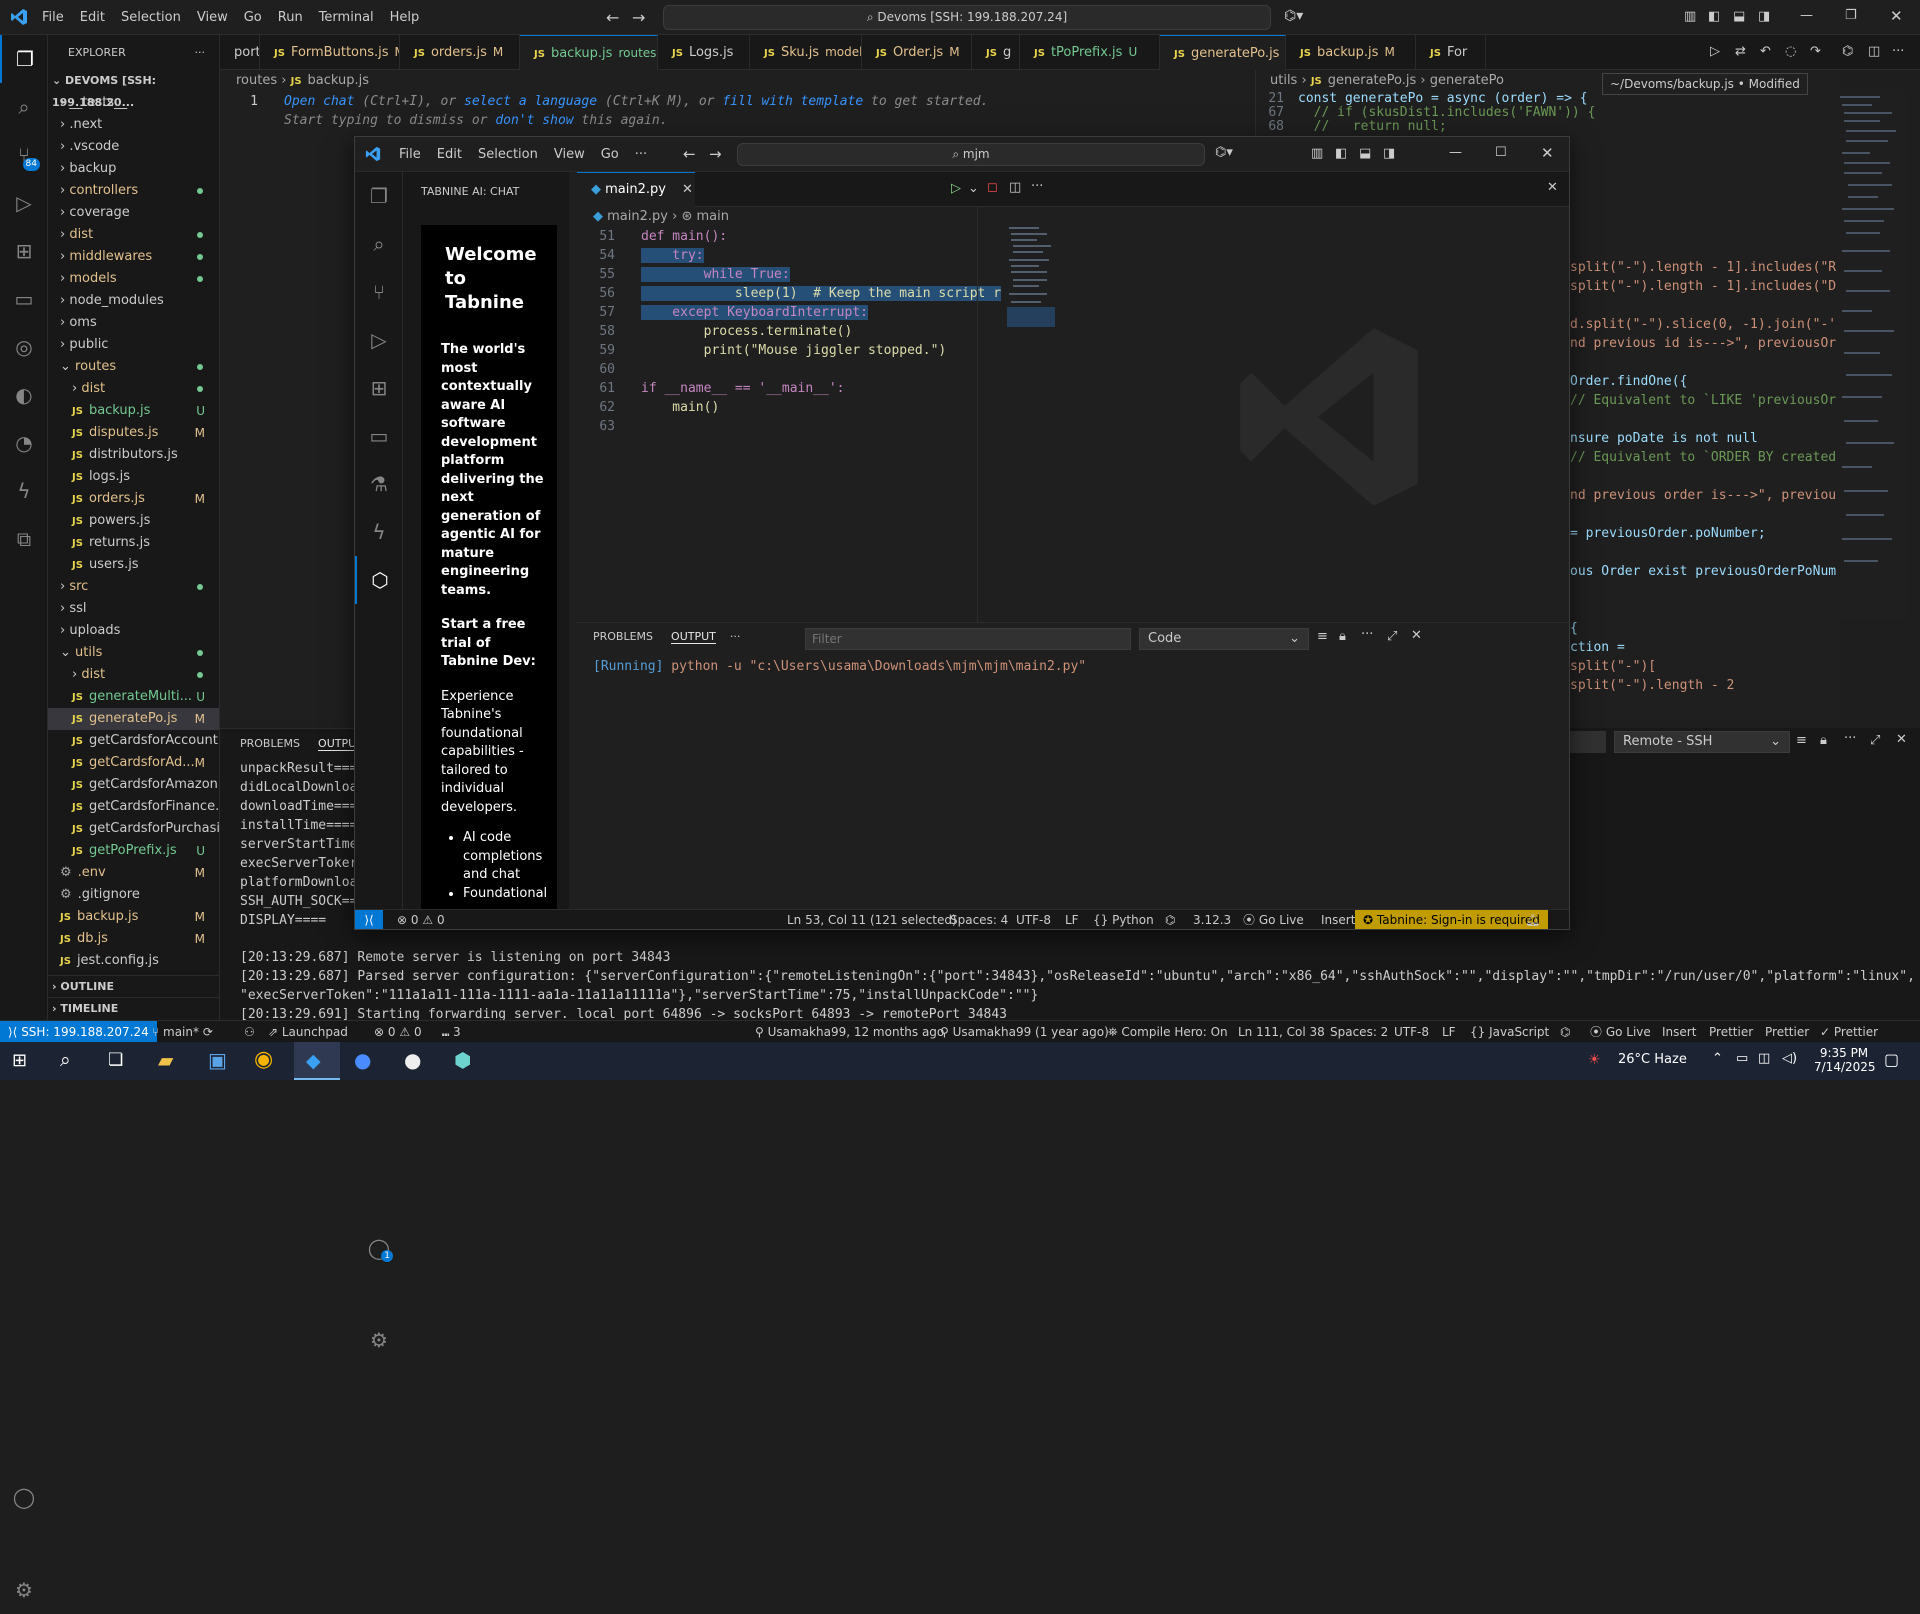  What do you see at coordinates (78, 1031) in the screenshot?
I see `remote-indicator: ⟩⟨ SSH: 199.188.207.24` at bounding box center [78, 1031].